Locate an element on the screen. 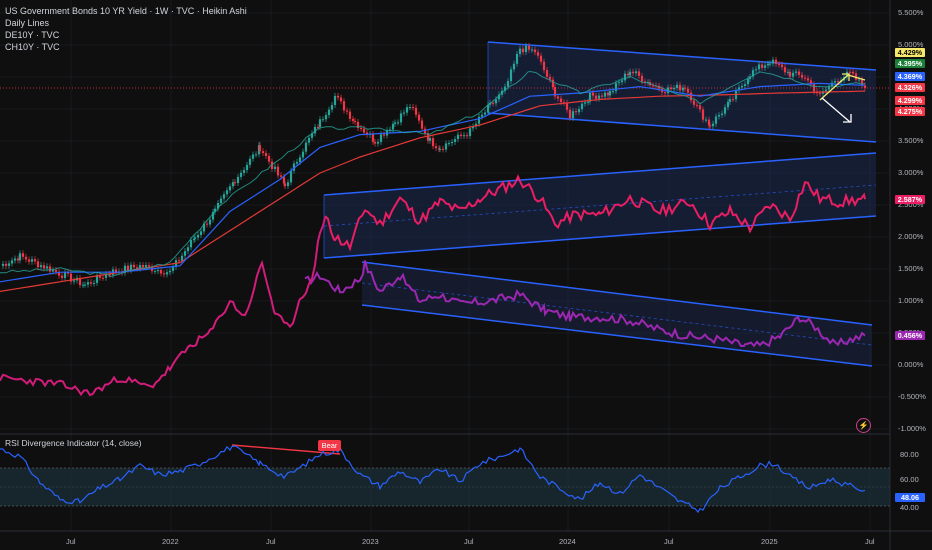  legend-ch10y: CH10Y · TVC is located at coordinates (126, 47).